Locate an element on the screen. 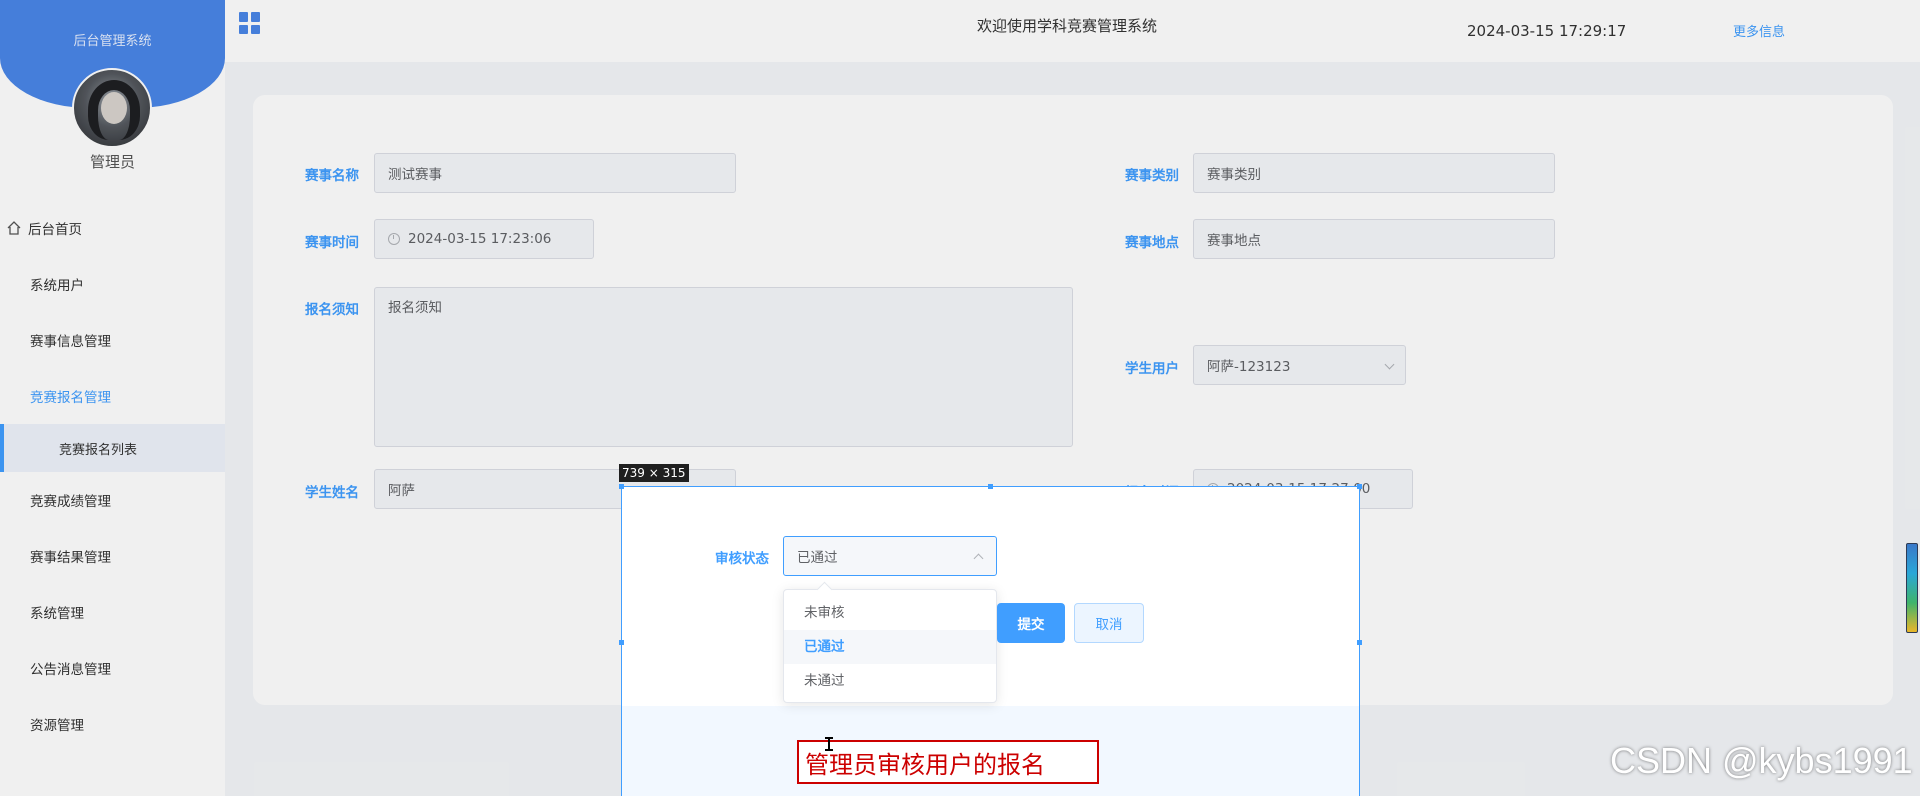  selection-size-tag: 739 × 315 is located at coordinates (654, 473).